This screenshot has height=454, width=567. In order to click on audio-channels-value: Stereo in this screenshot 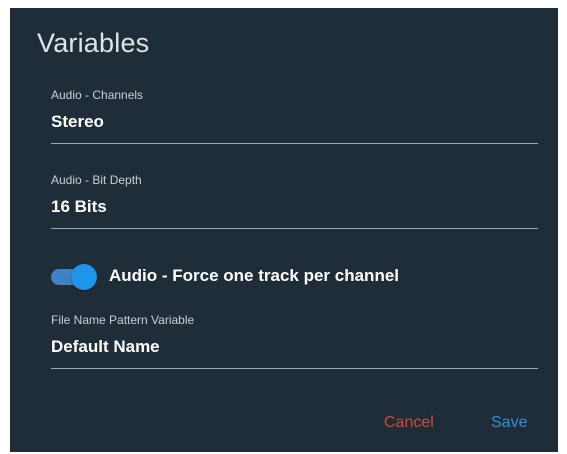, I will do `click(294, 122)`.